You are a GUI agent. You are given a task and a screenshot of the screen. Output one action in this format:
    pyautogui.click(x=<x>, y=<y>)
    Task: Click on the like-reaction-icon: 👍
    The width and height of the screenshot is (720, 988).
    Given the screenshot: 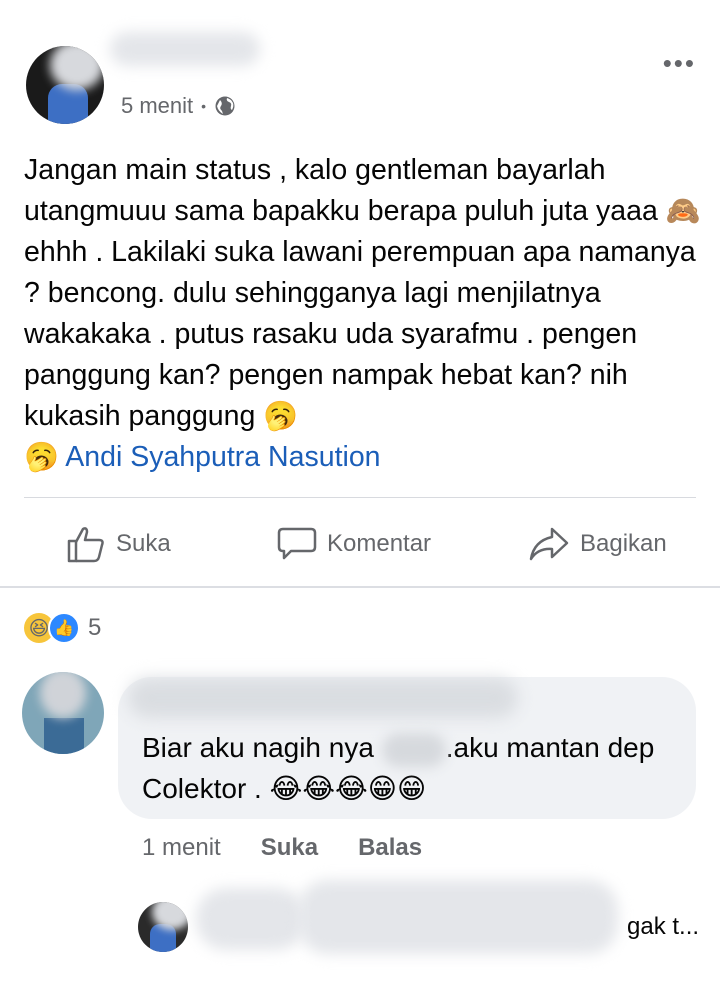 What is the action you would take?
    pyautogui.click(x=64, y=628)
    